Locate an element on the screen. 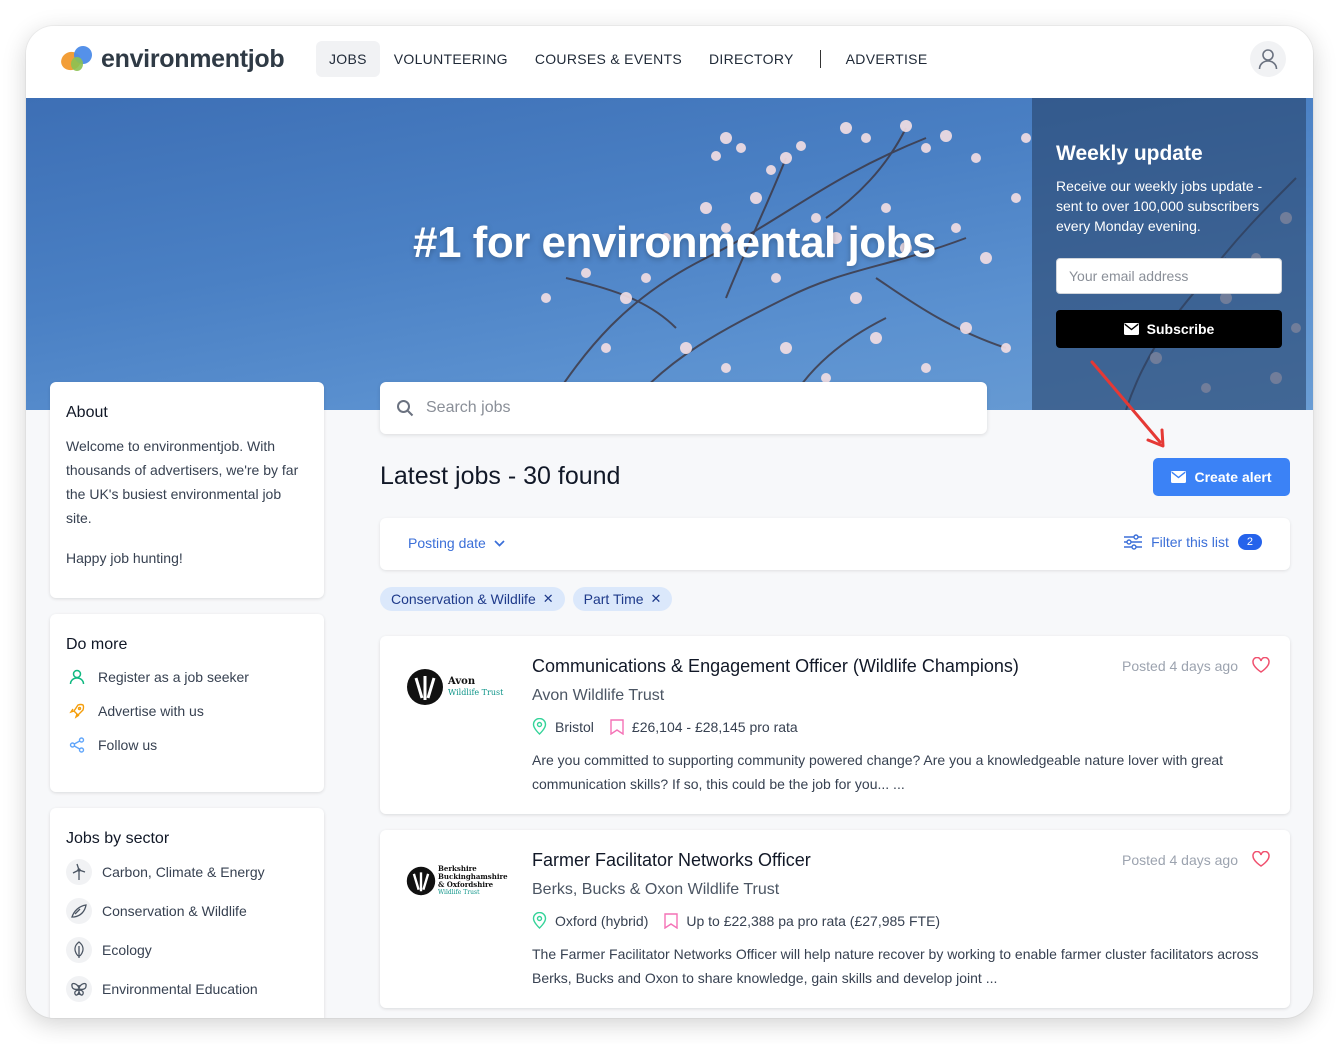 Image resolution: width=1339 pixels, height=1044 pixels. register-job-seeker-link: Register as a job seeker is located at coordinates (187, 677).